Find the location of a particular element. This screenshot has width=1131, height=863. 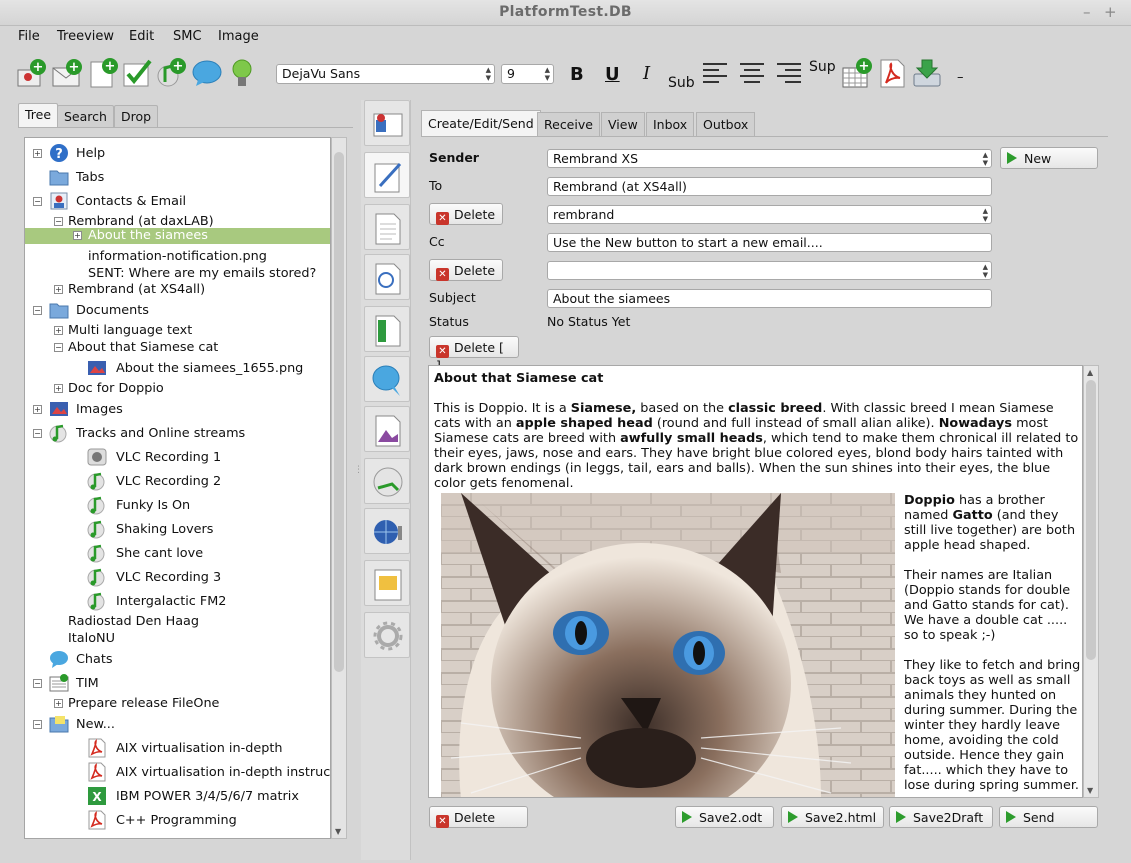

tab-drop: Drop is located at coordinates (136, 116).